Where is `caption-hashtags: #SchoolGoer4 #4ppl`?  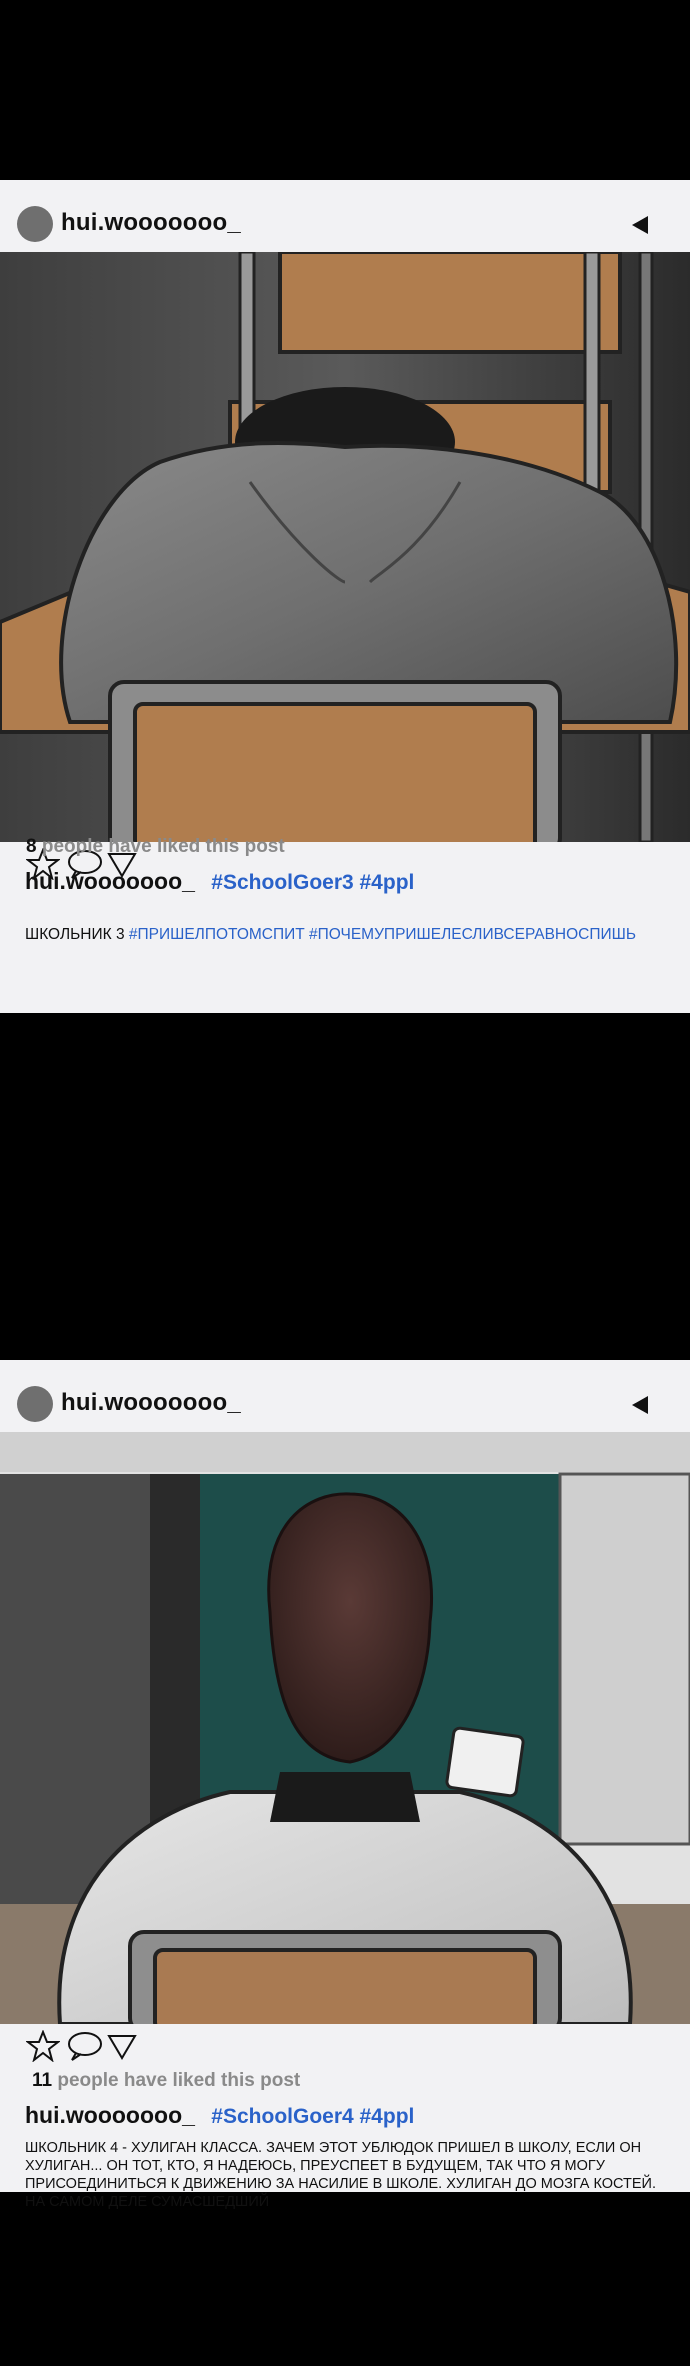 caption-hashtags: #SchoolGoer4 #4ppl is located at coordinates (312, 2116).